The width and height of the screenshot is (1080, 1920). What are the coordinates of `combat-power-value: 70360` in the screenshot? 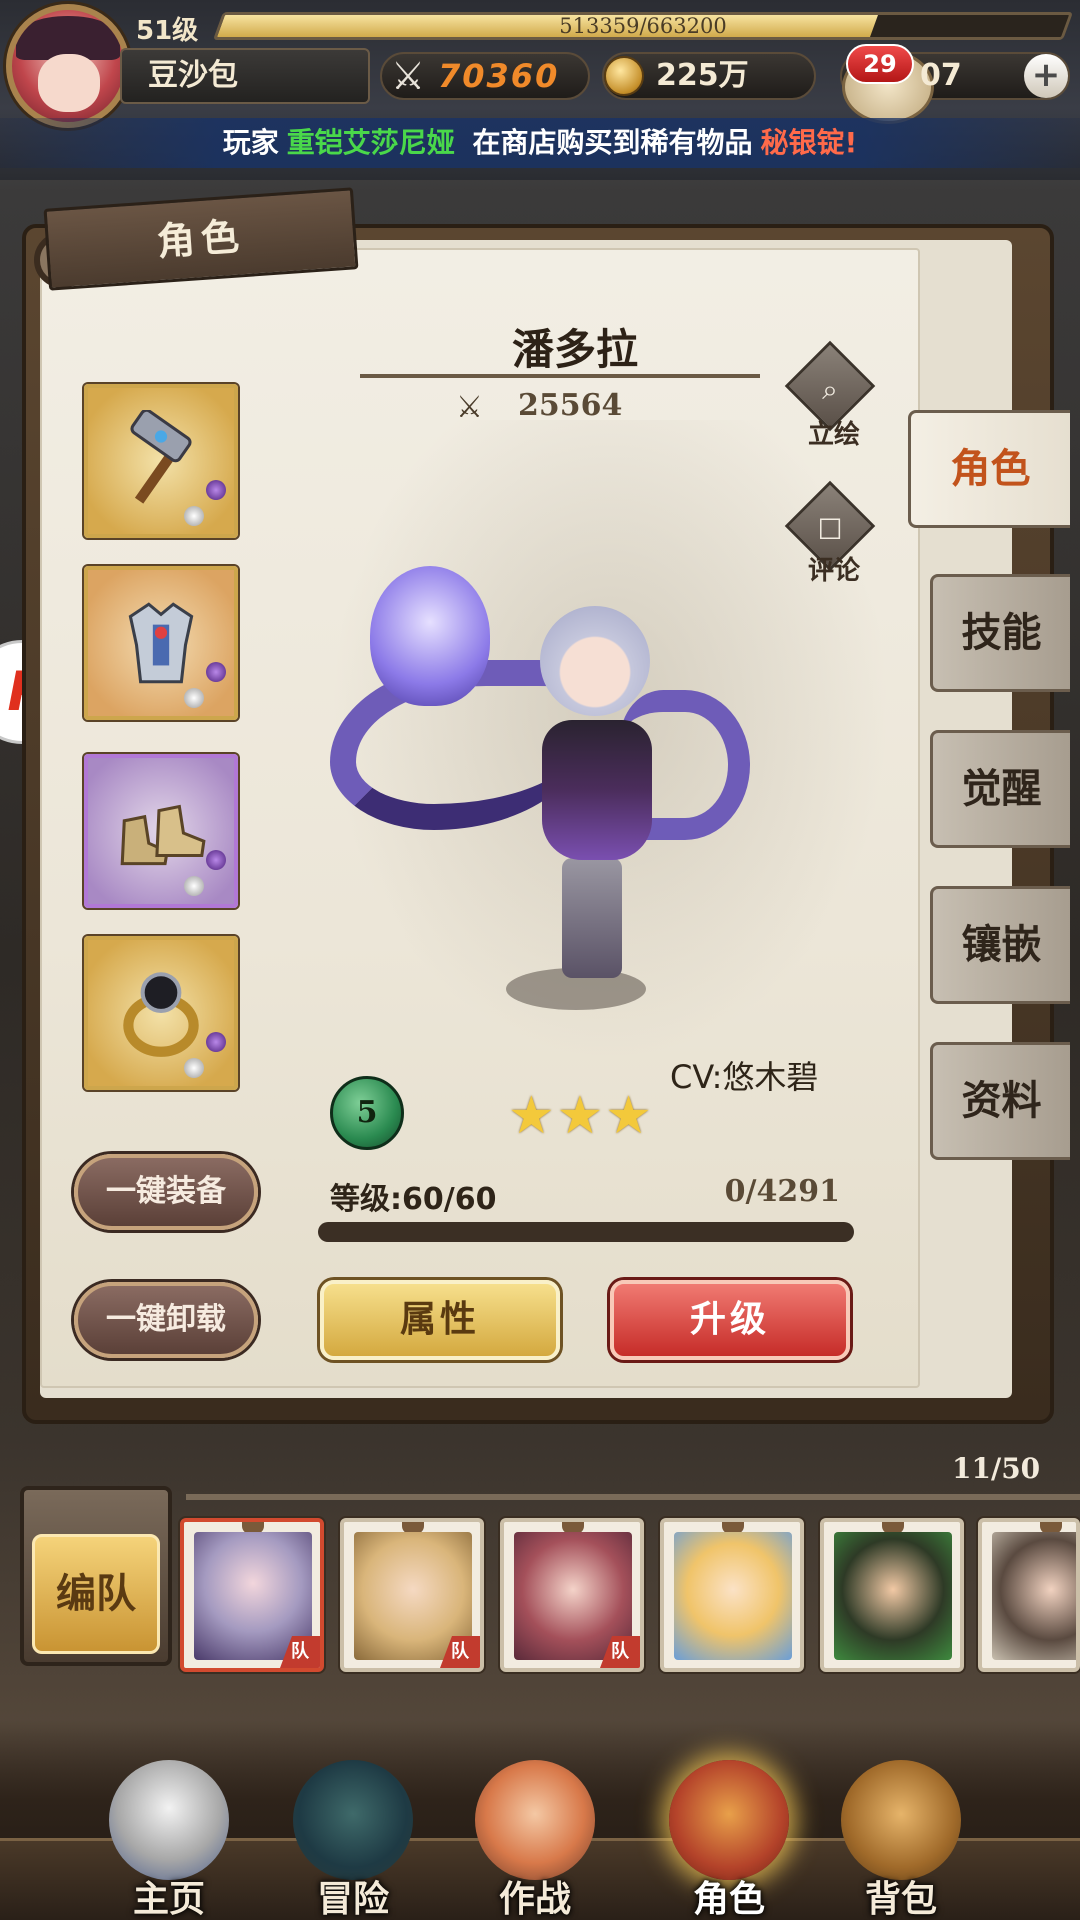 It's located at (499, 76).